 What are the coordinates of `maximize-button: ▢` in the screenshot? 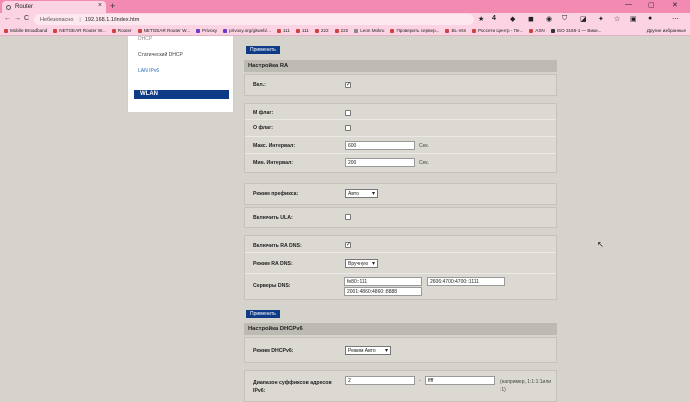 It's located at (651, 5).